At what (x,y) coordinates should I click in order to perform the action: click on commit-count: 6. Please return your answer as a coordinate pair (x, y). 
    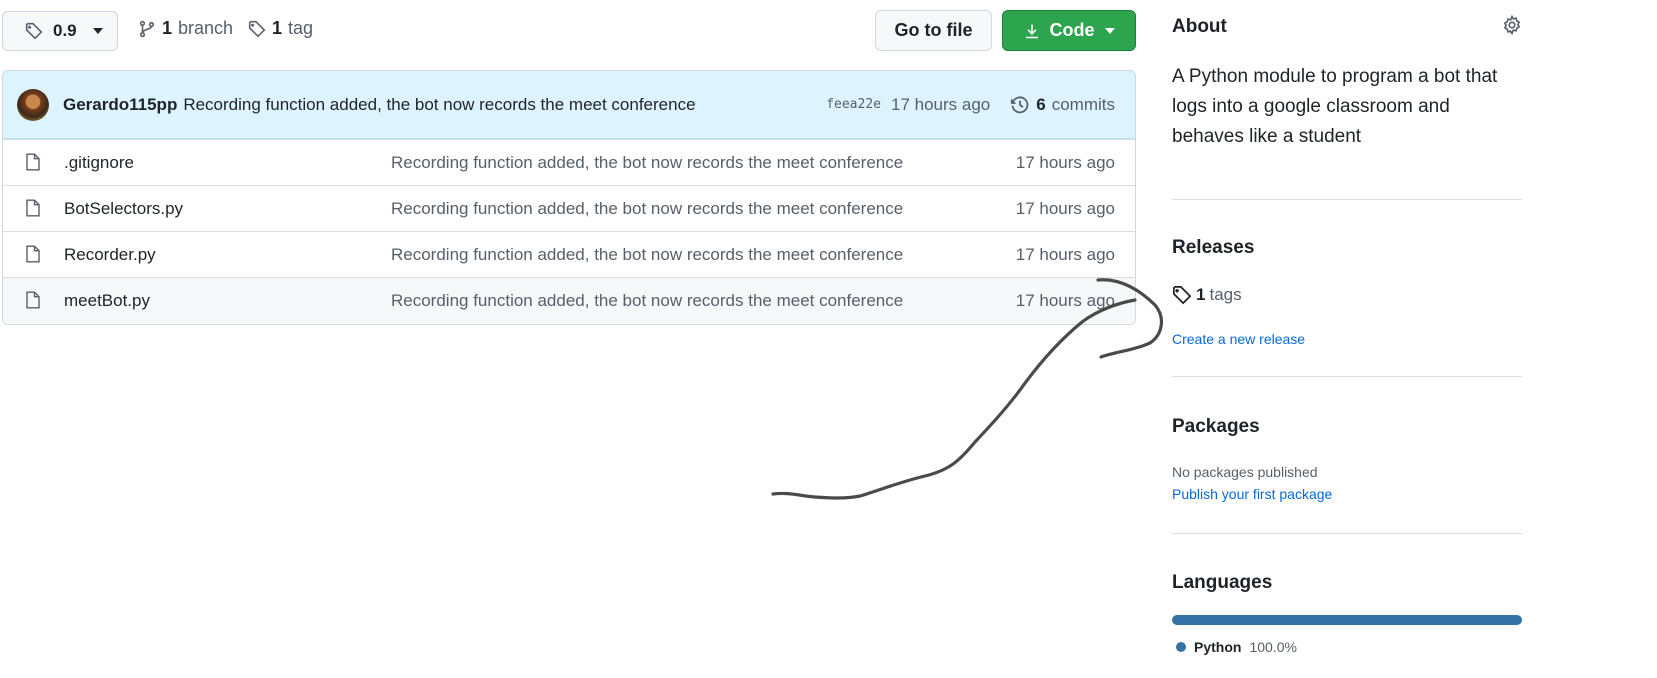
    Looking at the image, I should click on (1041, 104).